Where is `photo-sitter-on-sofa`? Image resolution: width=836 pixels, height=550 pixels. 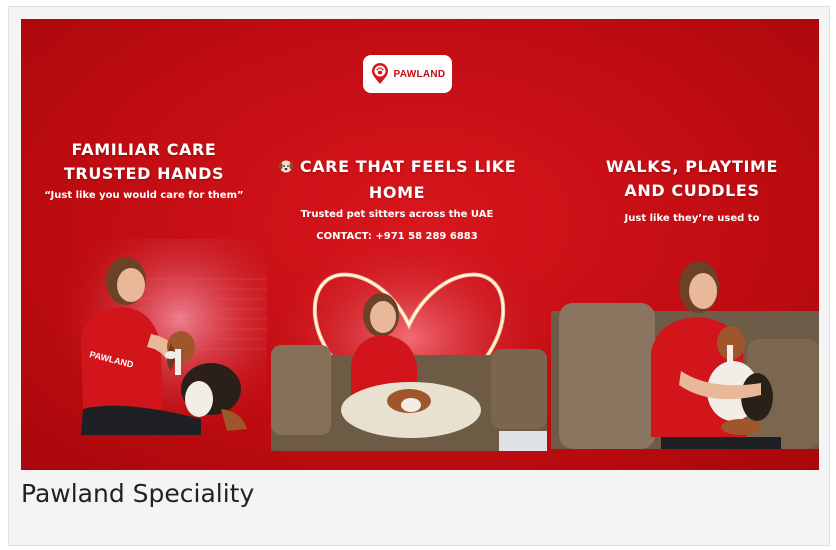 photo-sitter-on-sofa is located at coordinates (409, 348).